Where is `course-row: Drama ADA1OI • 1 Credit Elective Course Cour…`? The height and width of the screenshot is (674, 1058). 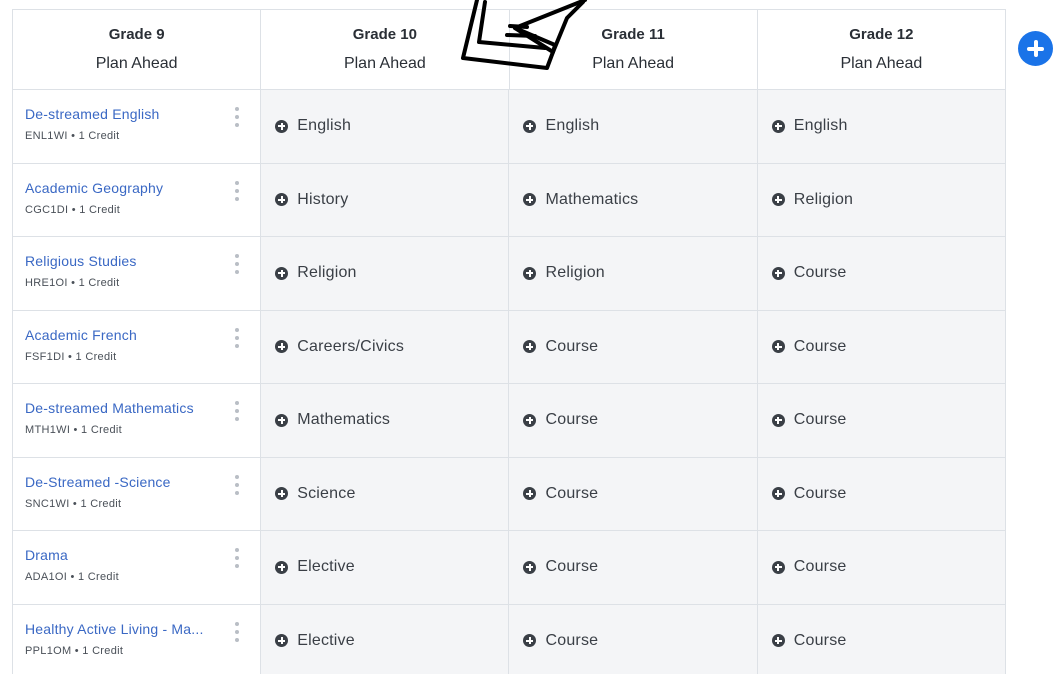
course-row: Drama ADA1OI • 1 Credit Elective Course Cour… is located at coordinates (509, 568).